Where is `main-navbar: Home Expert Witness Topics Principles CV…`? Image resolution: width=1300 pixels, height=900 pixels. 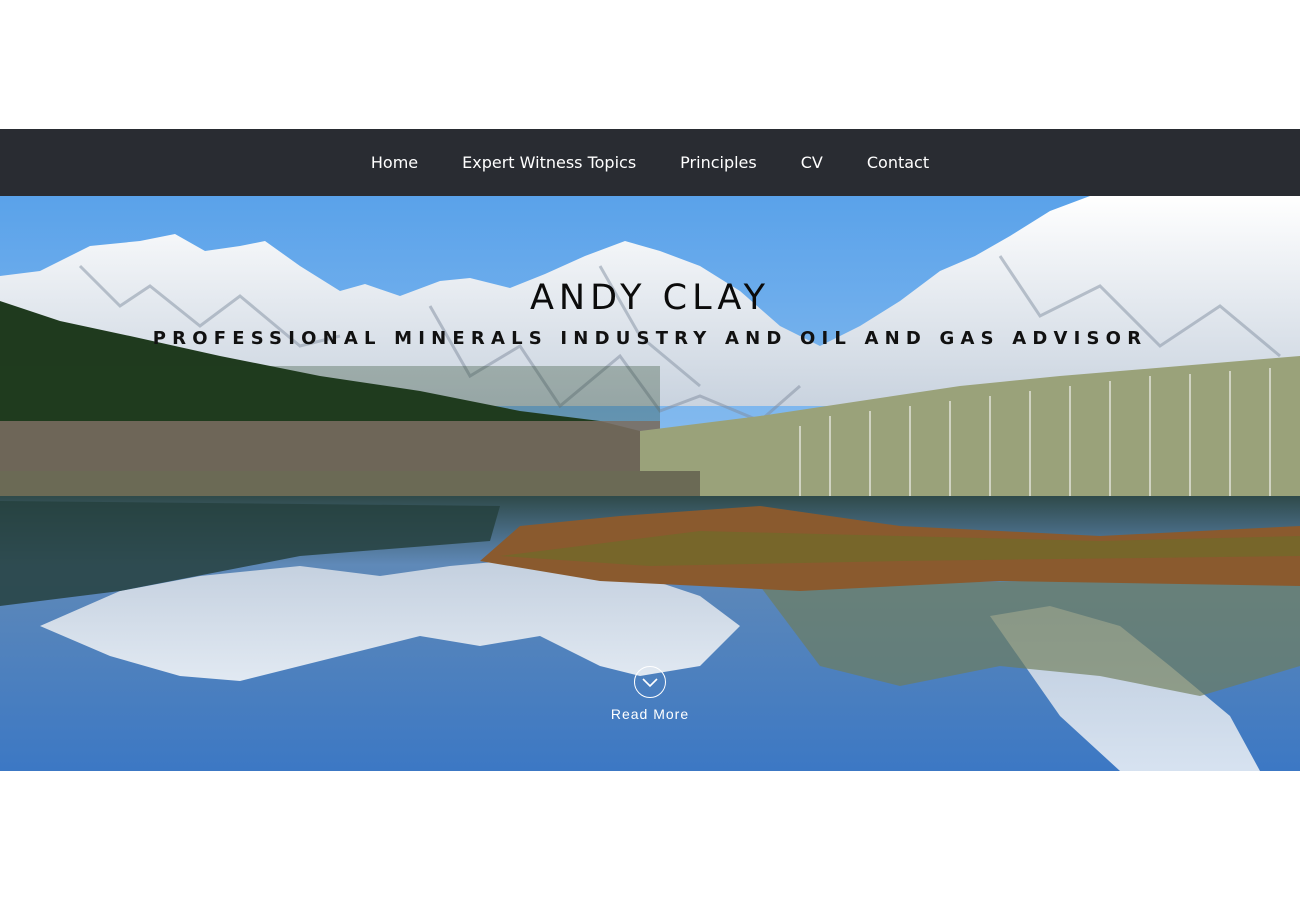 main-navbar: Home Expert Witness Topics Principles CV… is located at coordinates (650, 162).